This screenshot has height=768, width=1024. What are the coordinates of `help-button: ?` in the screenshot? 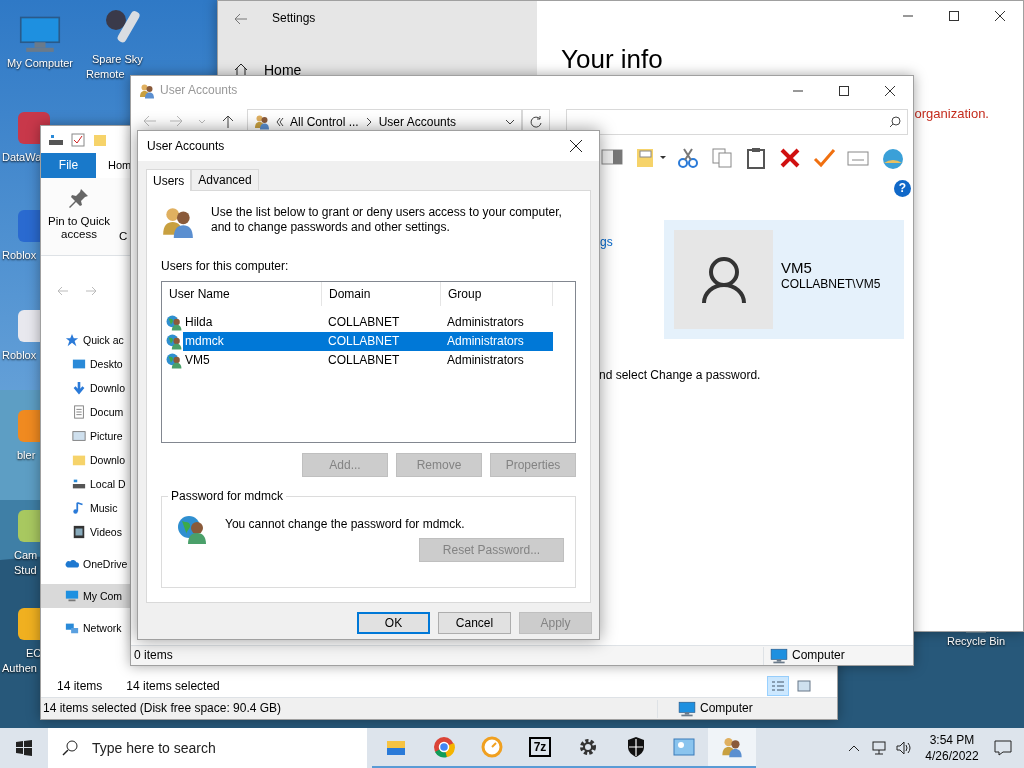 It's located at (902, 188).